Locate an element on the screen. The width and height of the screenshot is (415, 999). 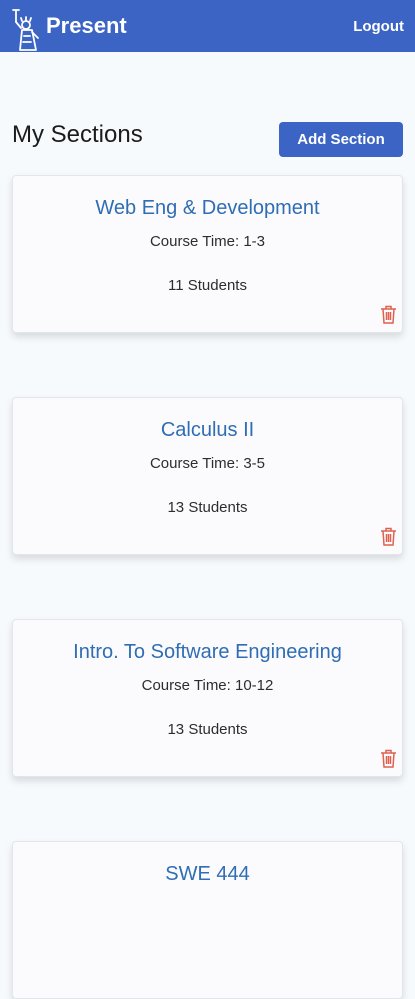
add-section-button: Add Section is located at coordinates (341, 139).